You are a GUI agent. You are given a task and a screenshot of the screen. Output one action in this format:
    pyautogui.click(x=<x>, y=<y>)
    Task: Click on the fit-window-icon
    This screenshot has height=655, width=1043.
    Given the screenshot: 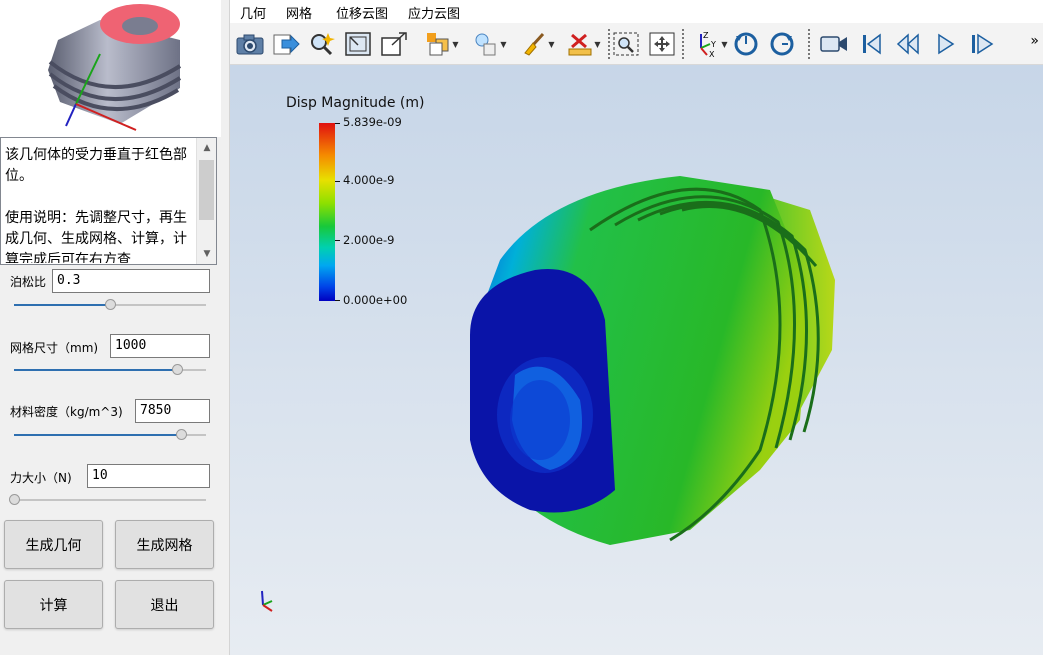 What is the action you would take?
    pyautogui.click(x=358, y=44)
    